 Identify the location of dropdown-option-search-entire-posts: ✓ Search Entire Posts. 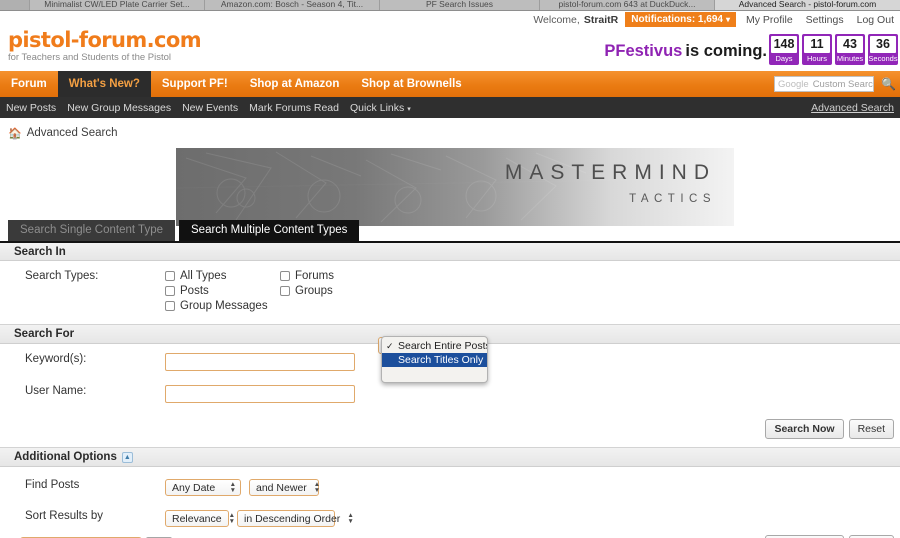
(434, 346).